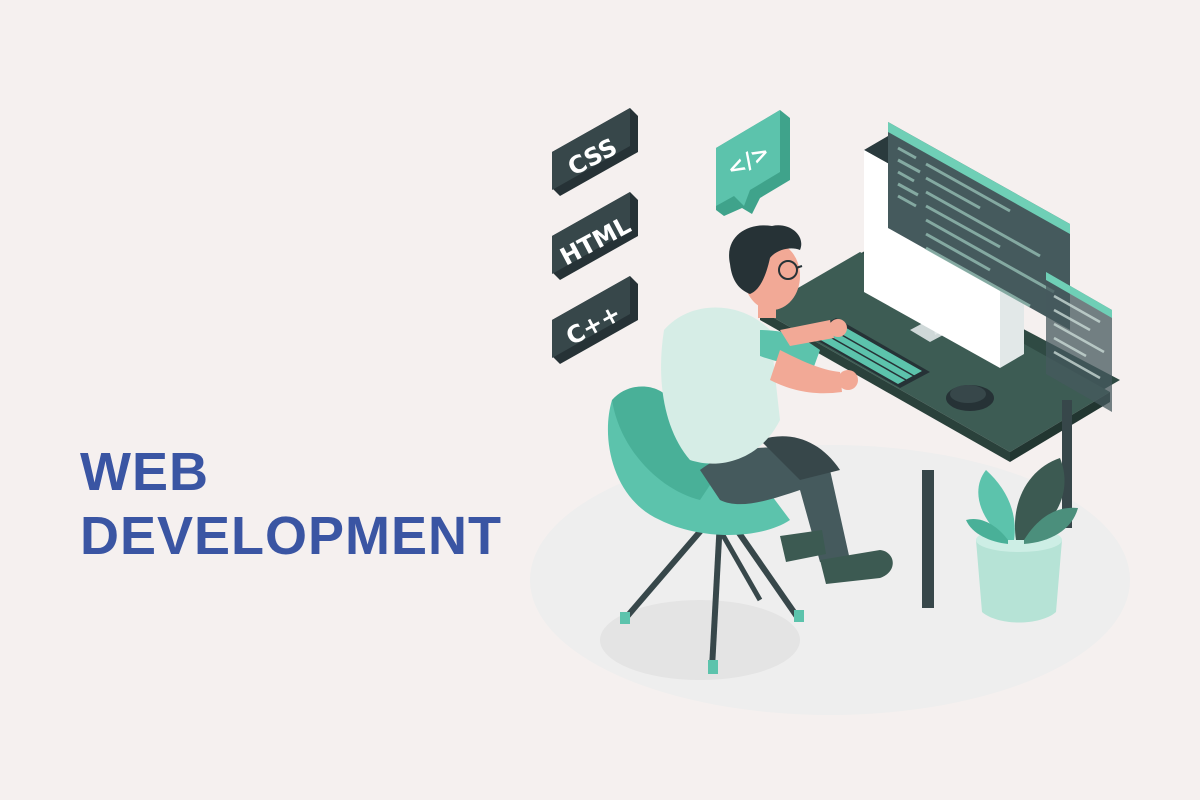 This screenshot has width=1200, height=800. Describe the element at coordinates (595, 236) in the screenshot. I see `html-tag-icon: HTML` at that location.